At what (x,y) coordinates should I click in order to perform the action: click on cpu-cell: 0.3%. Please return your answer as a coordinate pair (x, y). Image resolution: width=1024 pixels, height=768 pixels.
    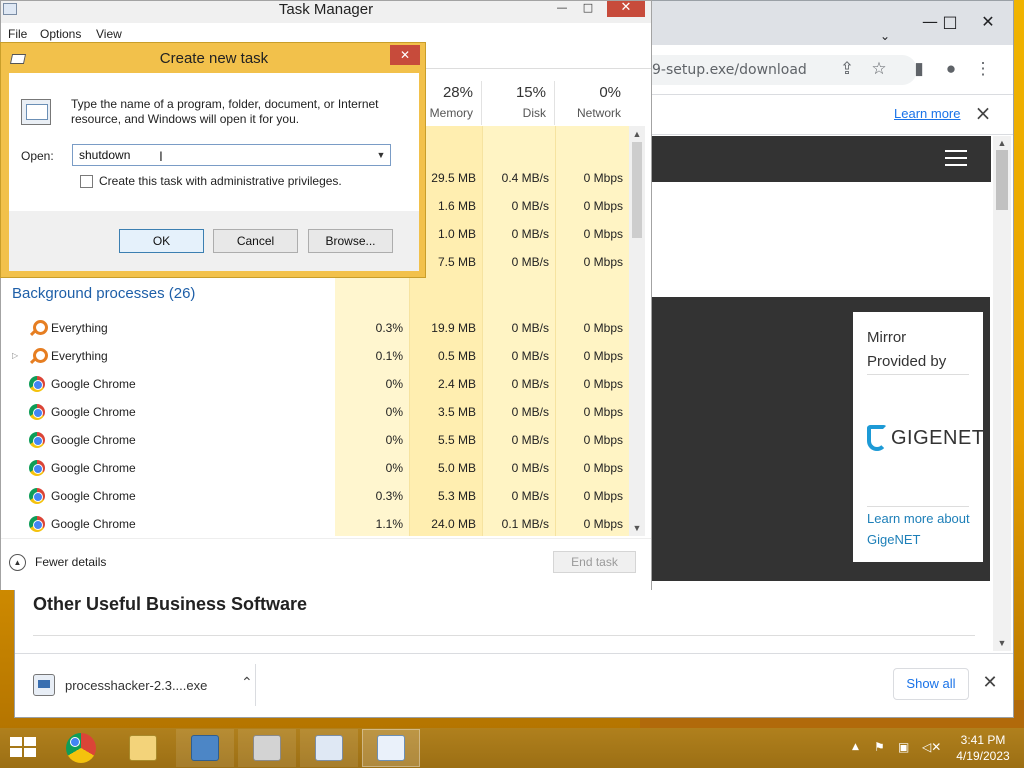
    Looking at the image, I should click on (389, 496).